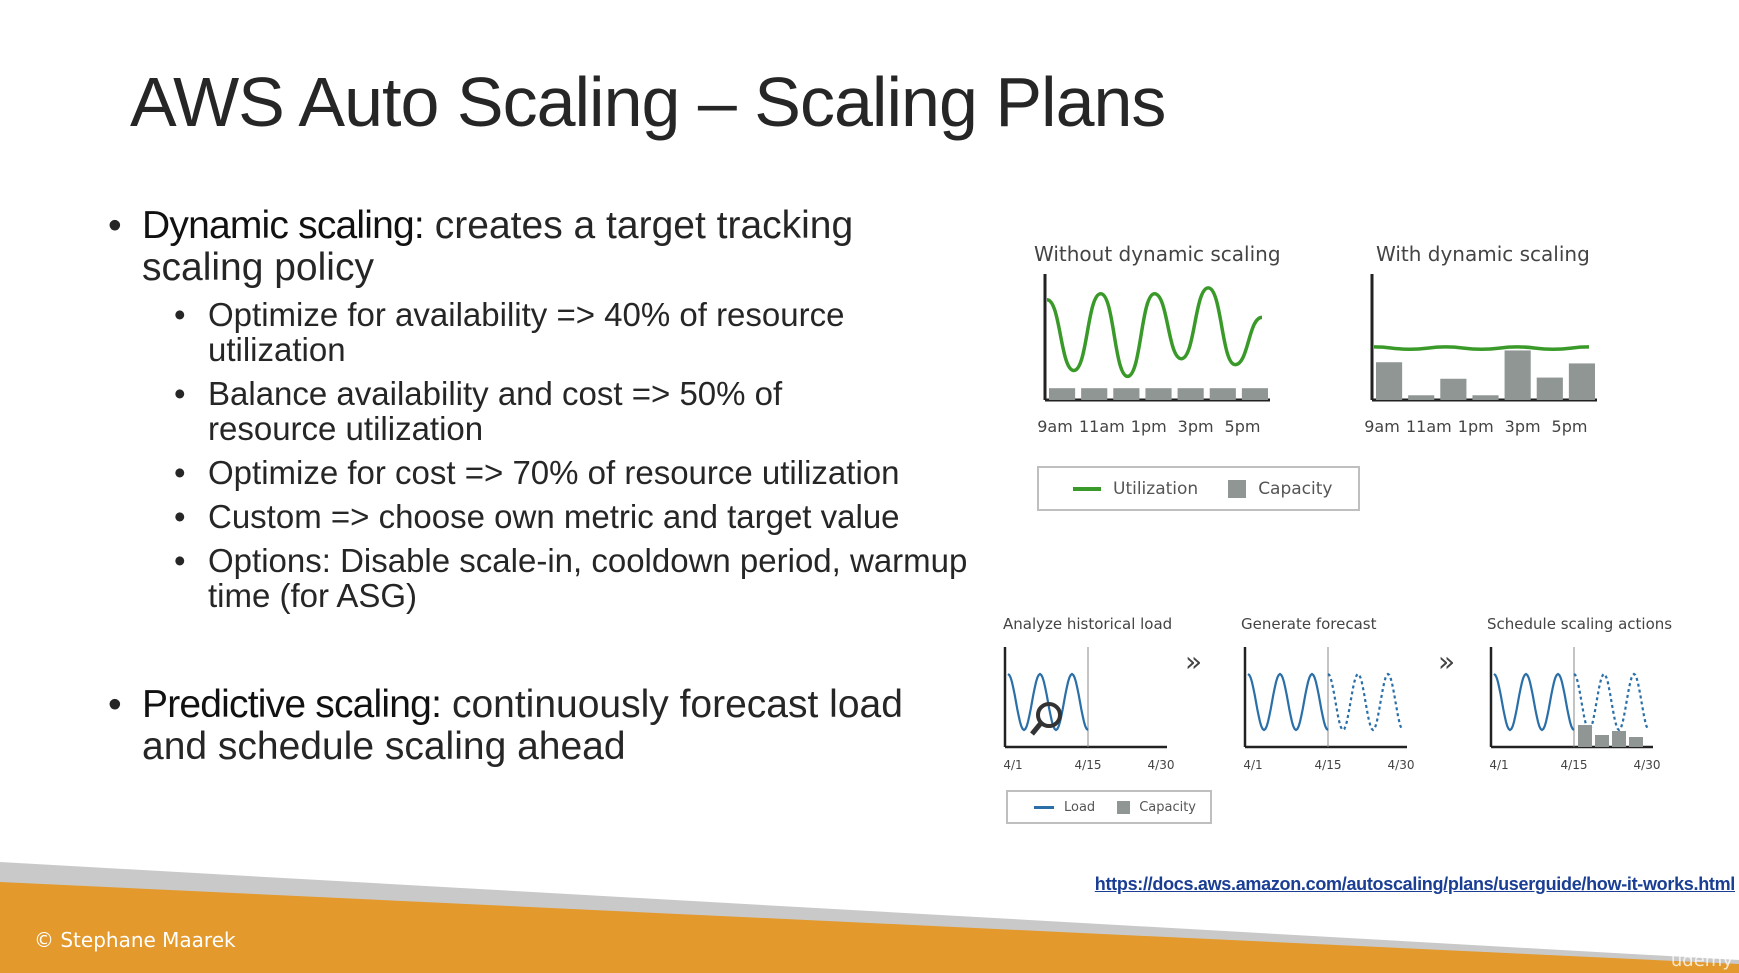 This screenshot has height=973, width=1739. What do you see at coordinates (869, 927) in the screenshot?
I see `footer-orange-band` at bounding box center [869, 927].